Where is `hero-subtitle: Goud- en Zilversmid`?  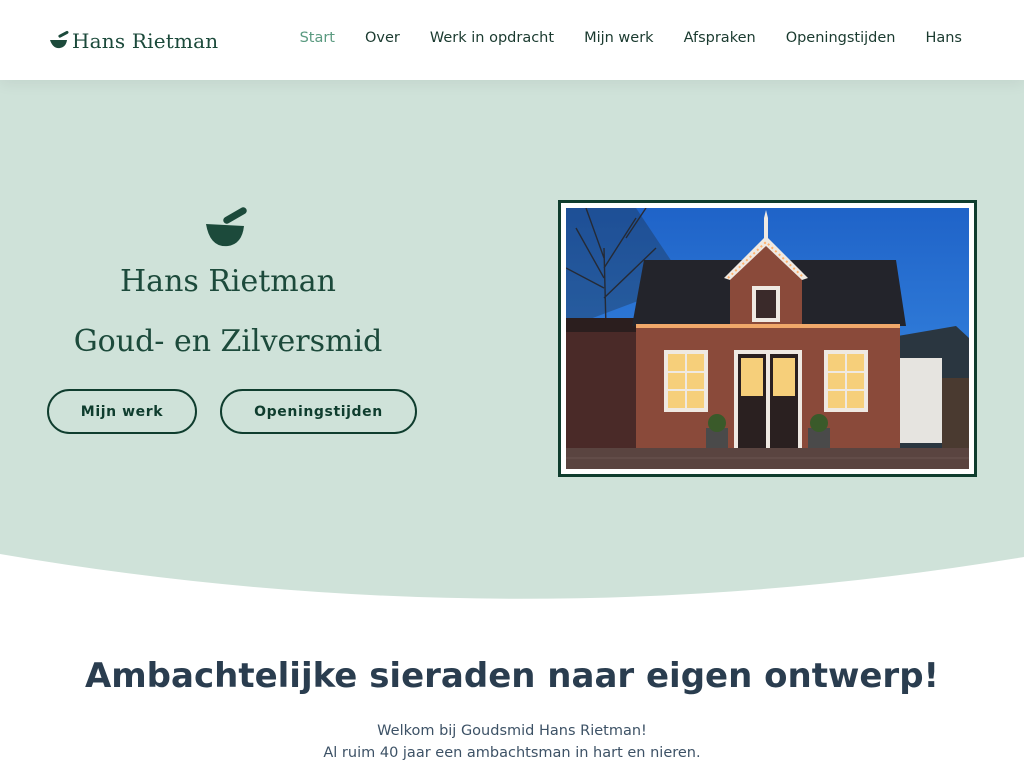
hero-subtitle: Goud- en Zilversmid is located at coordinates (228, 341).